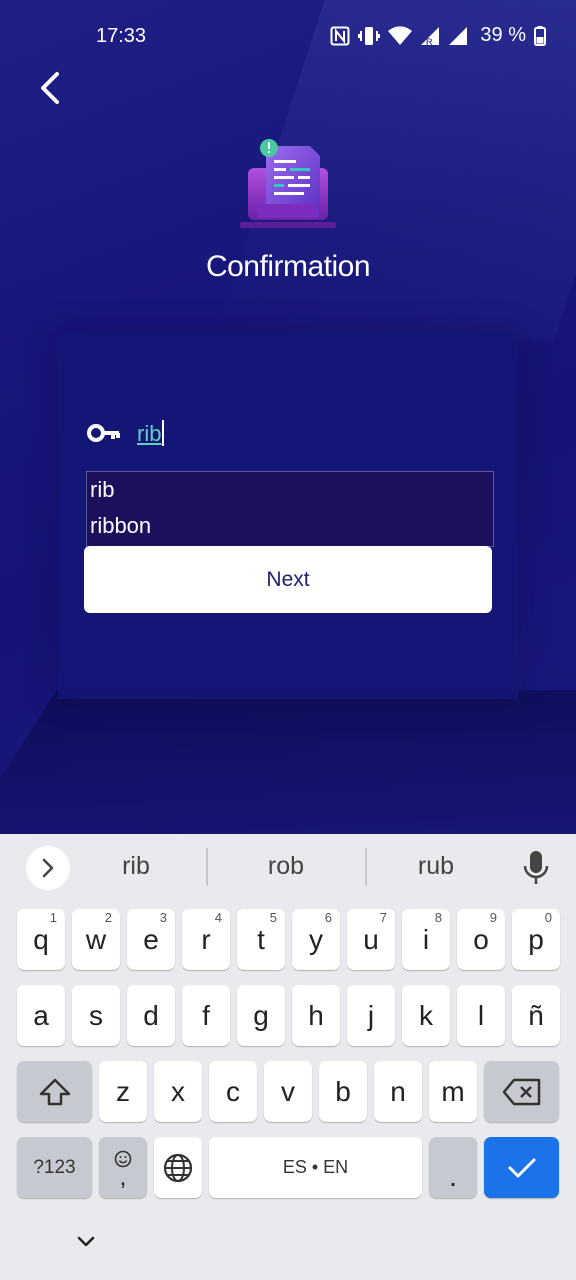 The image size is (576, 1280). I want to click on key-n: n, so click(398, 1091).